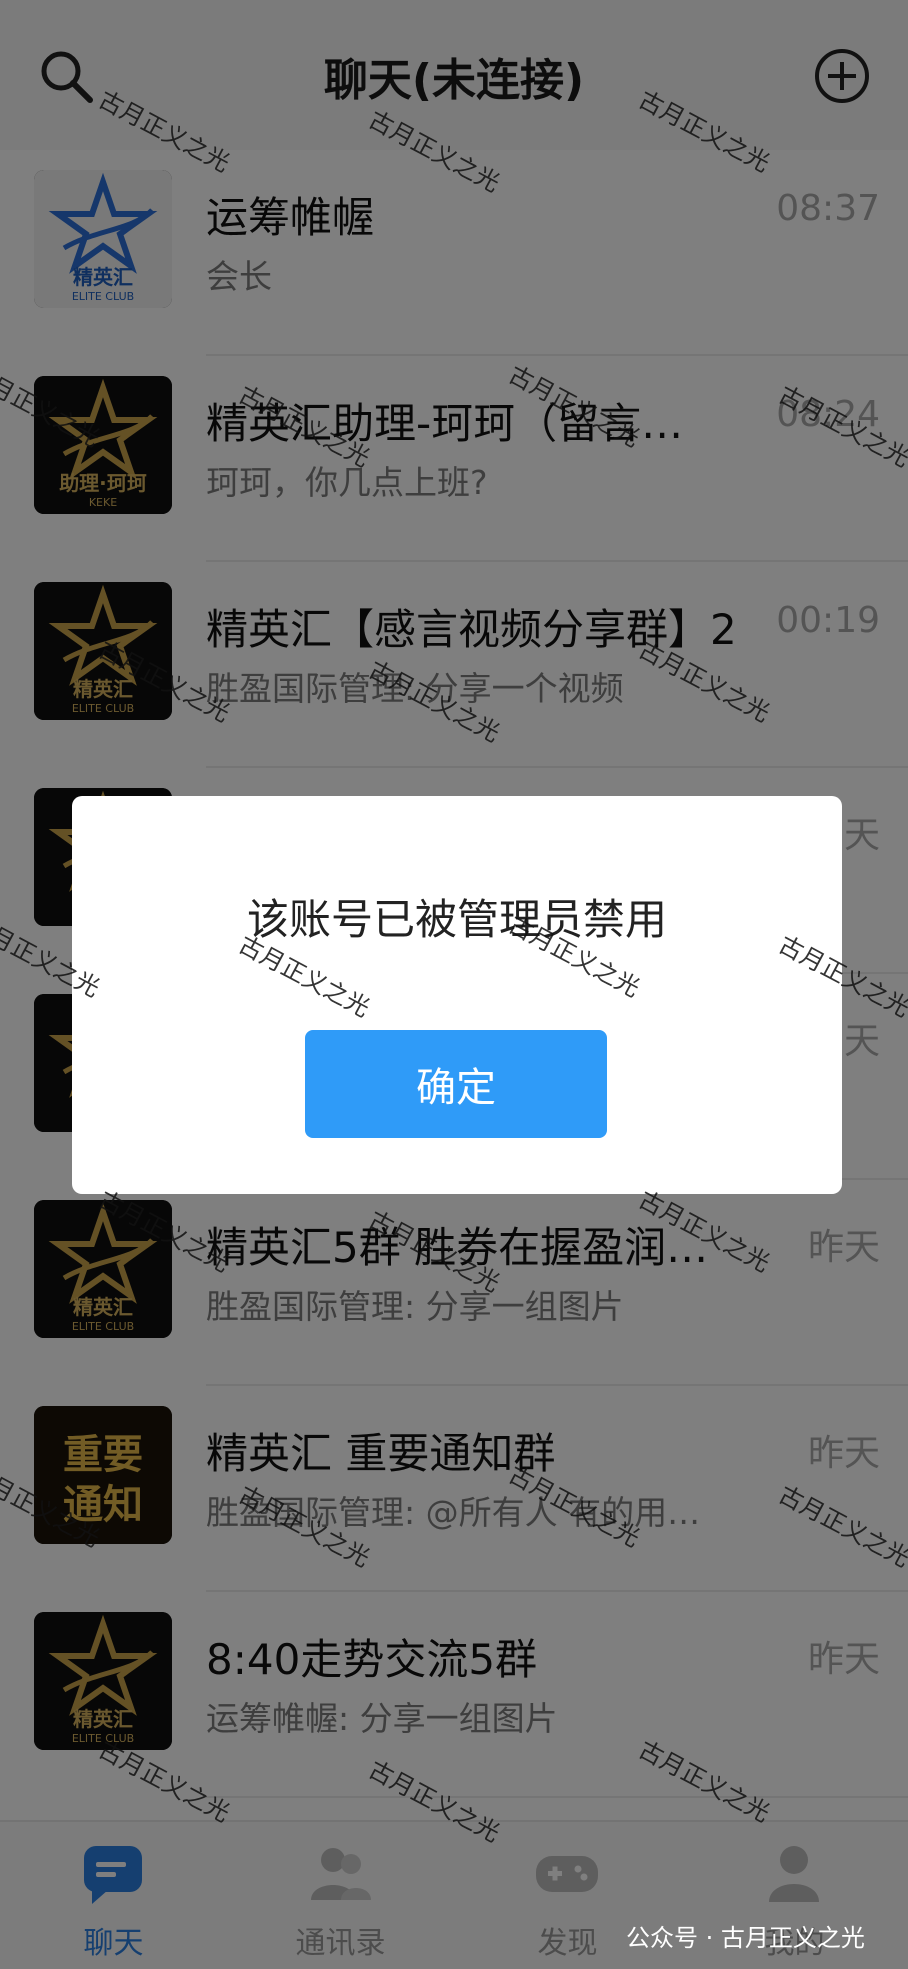 Image resolution: width=908 pixels, height=1969 pixels. Describe the element at coordinates (456, 1084) in the screenshot. I see `confirm-button: 确定` at that location.